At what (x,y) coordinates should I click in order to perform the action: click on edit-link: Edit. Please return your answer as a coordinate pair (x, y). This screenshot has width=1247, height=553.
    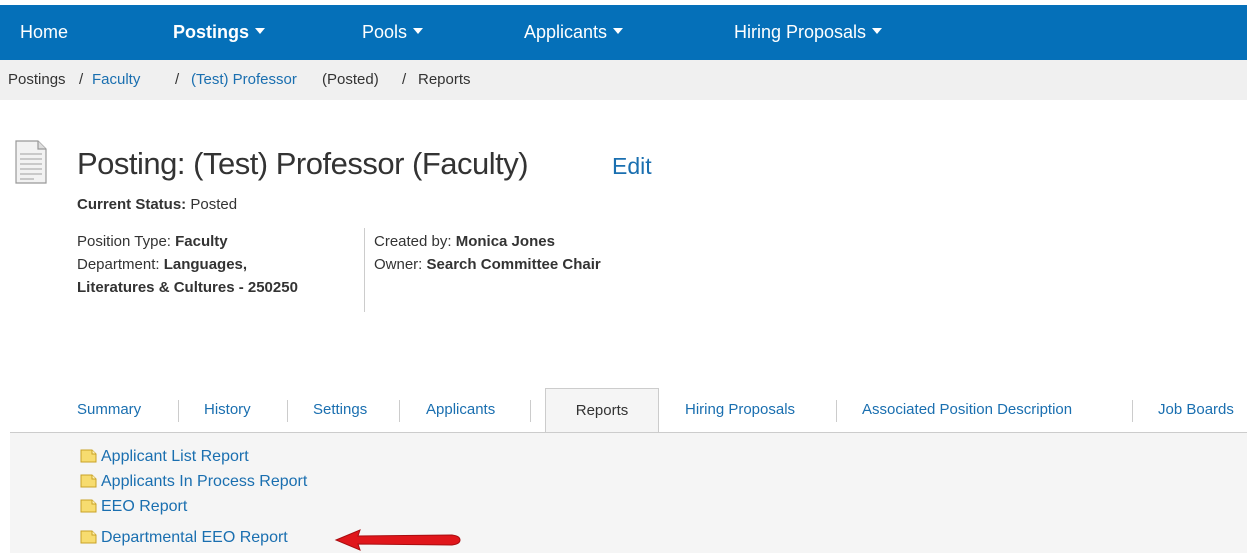
    Looking at the image, I should click on (632, 166).